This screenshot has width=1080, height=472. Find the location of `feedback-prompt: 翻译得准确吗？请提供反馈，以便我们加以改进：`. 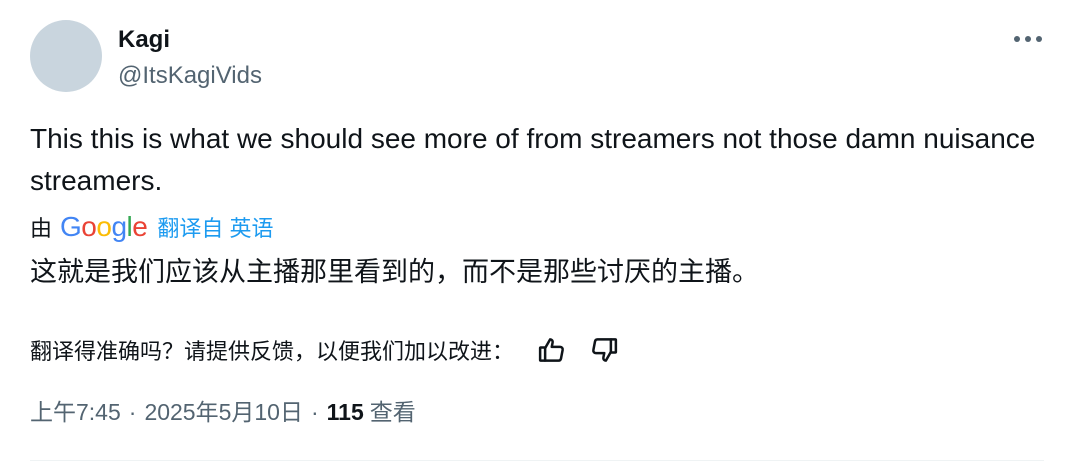

feedback-prompt: 翻译得准确吗？请提供反馈，以便我们加以改进： is located at coordinates (272, 351).